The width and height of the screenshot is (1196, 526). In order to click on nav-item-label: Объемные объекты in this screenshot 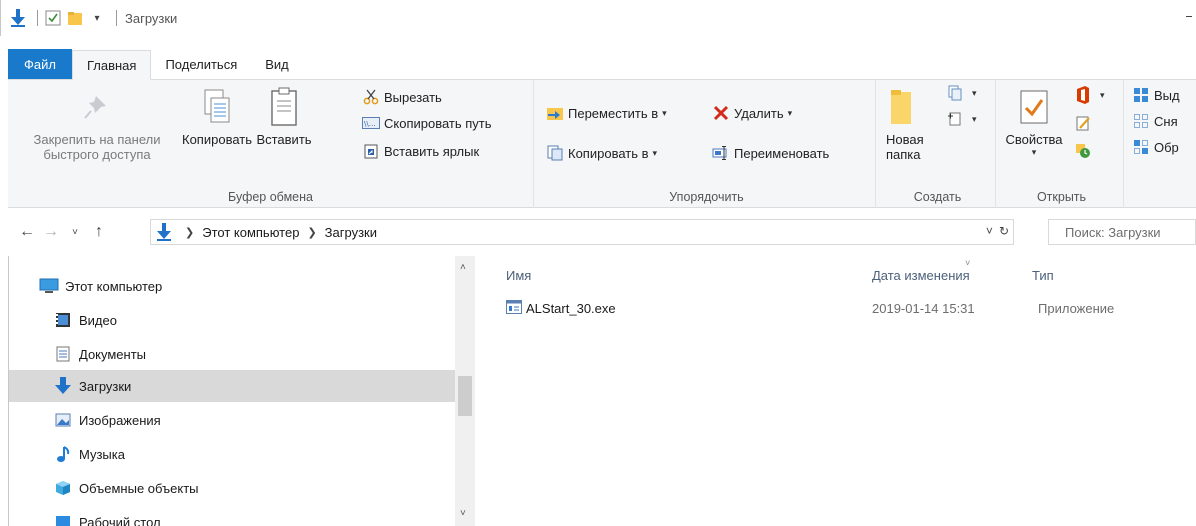, I will do `click(139, 488)`.